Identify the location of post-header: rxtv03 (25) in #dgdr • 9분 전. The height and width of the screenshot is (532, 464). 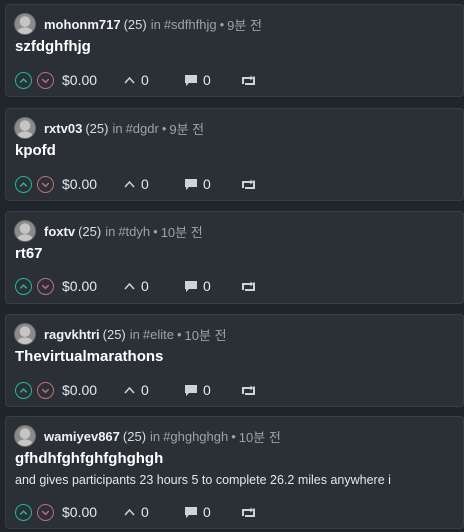
(109, 128).